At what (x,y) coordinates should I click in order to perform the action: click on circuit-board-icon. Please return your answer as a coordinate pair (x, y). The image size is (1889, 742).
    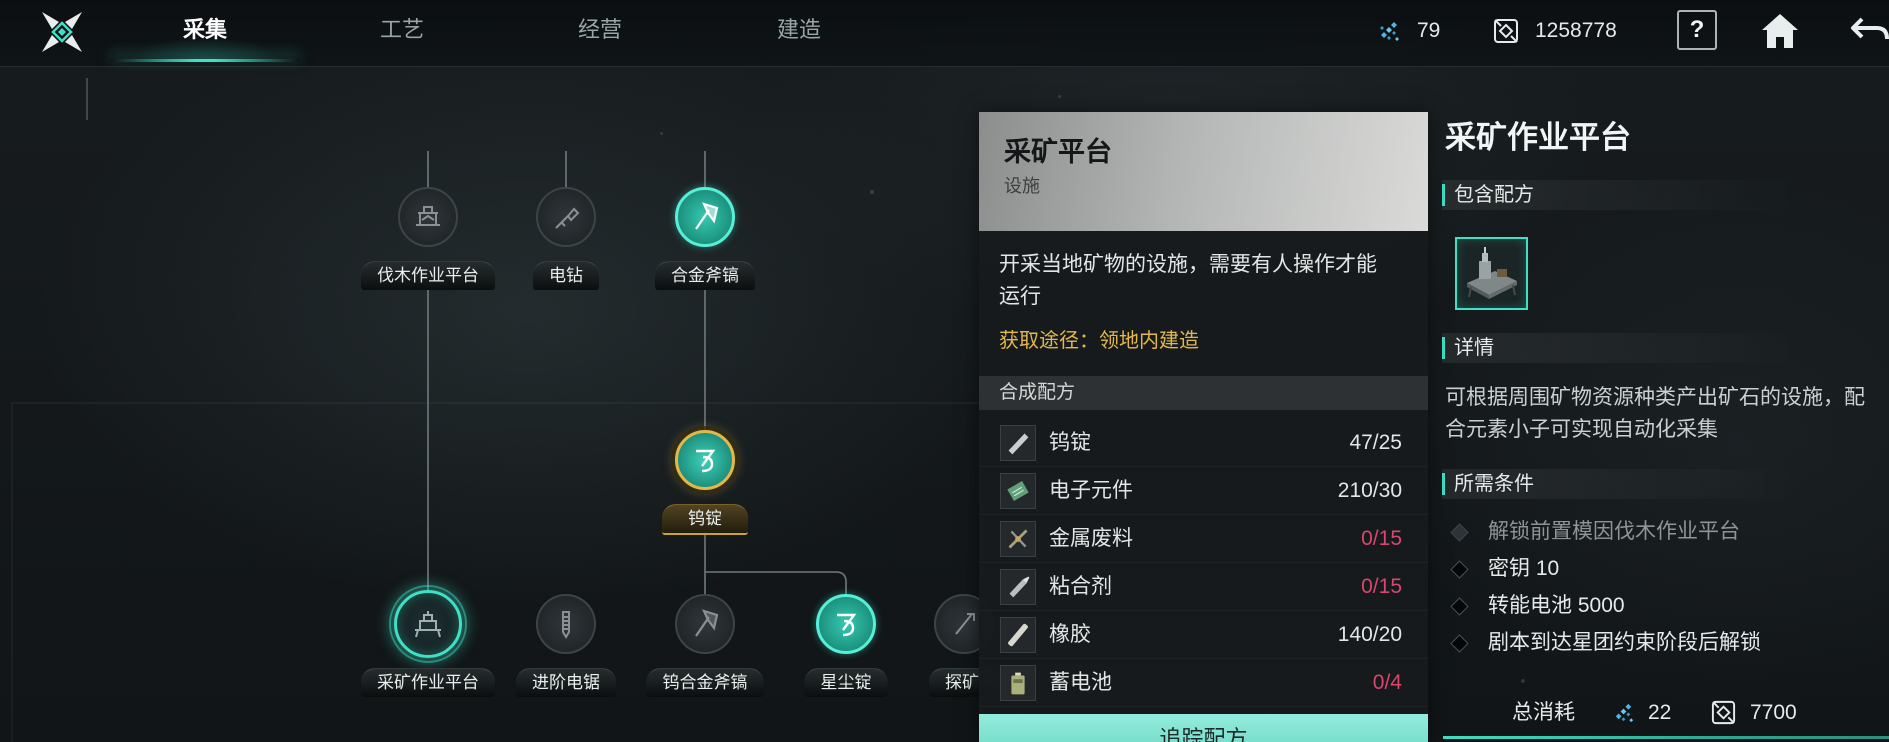
    Looking at the image, I should click on (1018, 491).